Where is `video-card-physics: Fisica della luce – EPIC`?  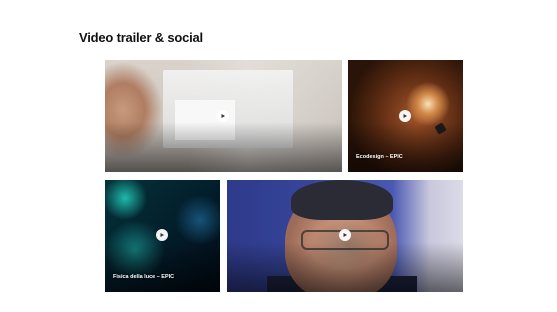
video-card-physics: Fisica della luce – EPIC is located at coordinates (162, 236).